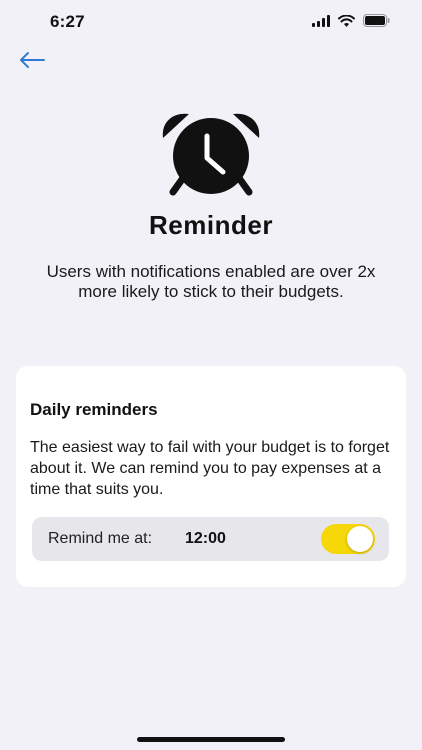 The width and height of the screenshot is (422, 750). What do you see at coordinates (321, 23) in the screenshot?
I see `signal-icon` at bounding box center [321, 23].